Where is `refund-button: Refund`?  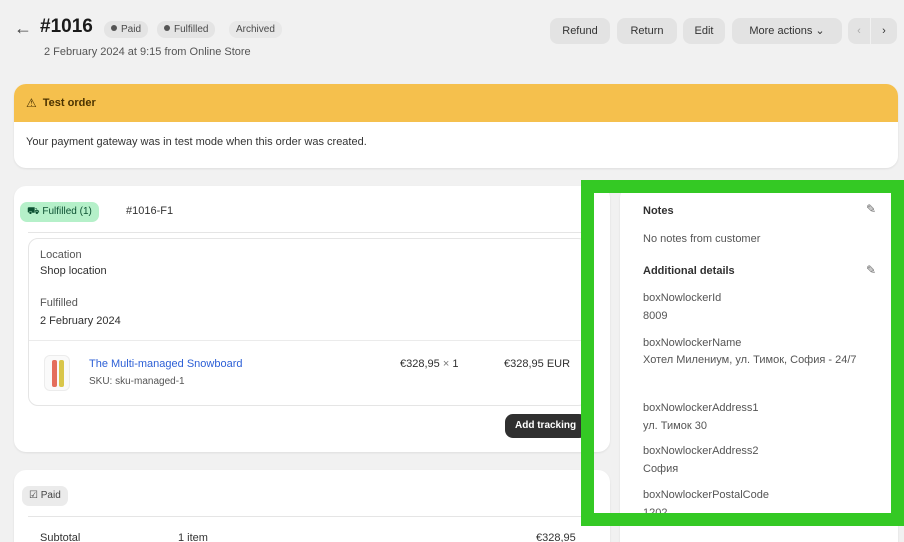 refund-button: Refund is located at coordinates (580, 31).